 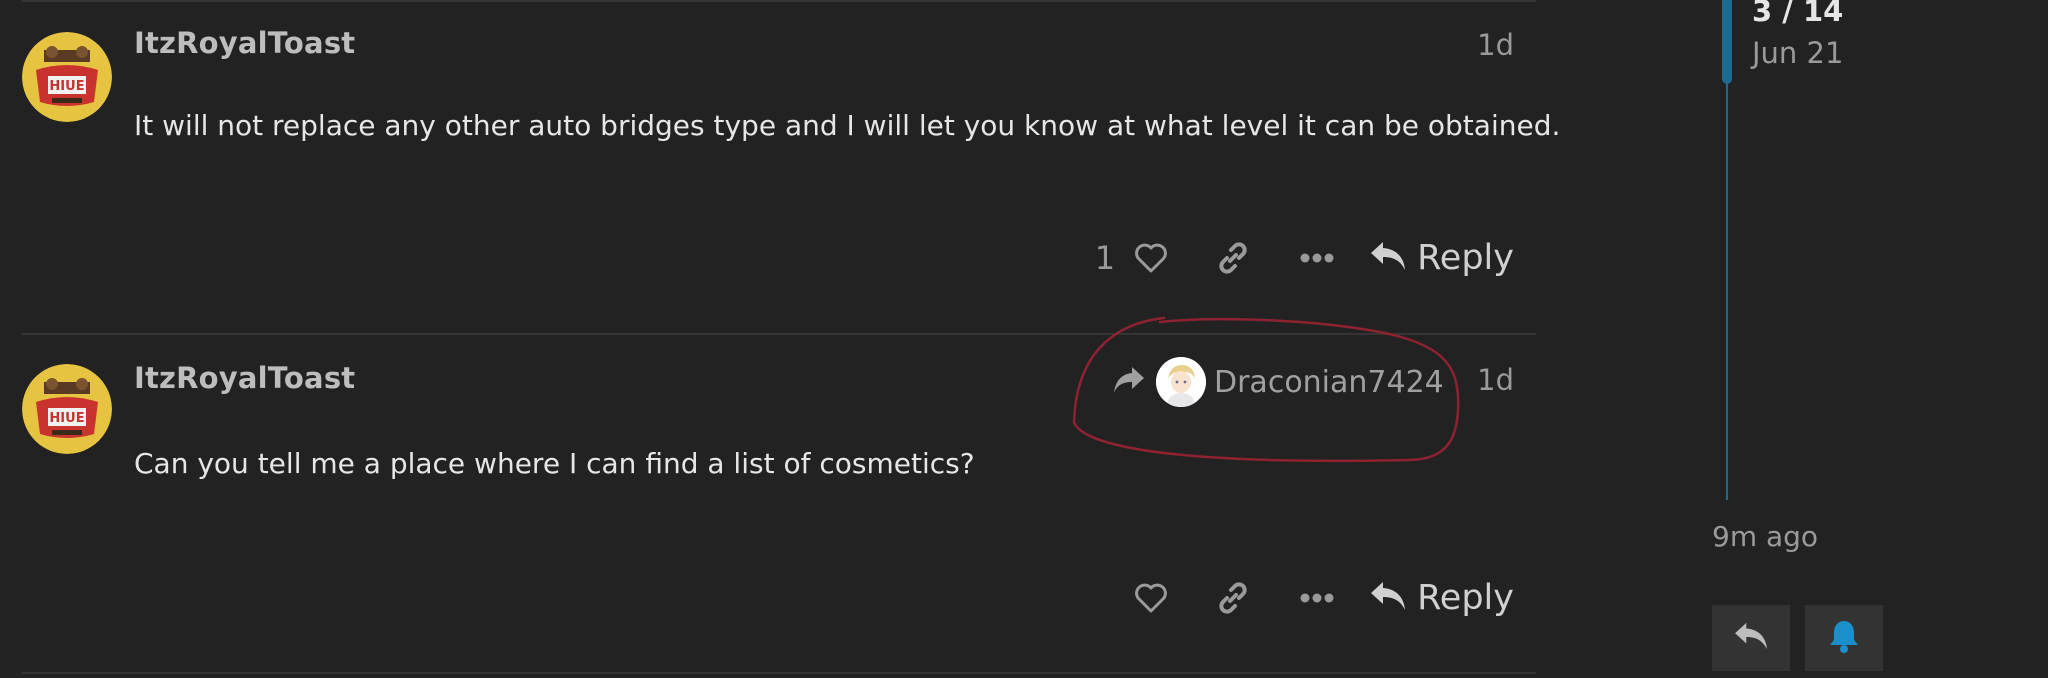 What do you see at coordinates (1798, 53) in the screenshot?
I see `timeline-date: Jun 21` at bounding box center [1798, 53].